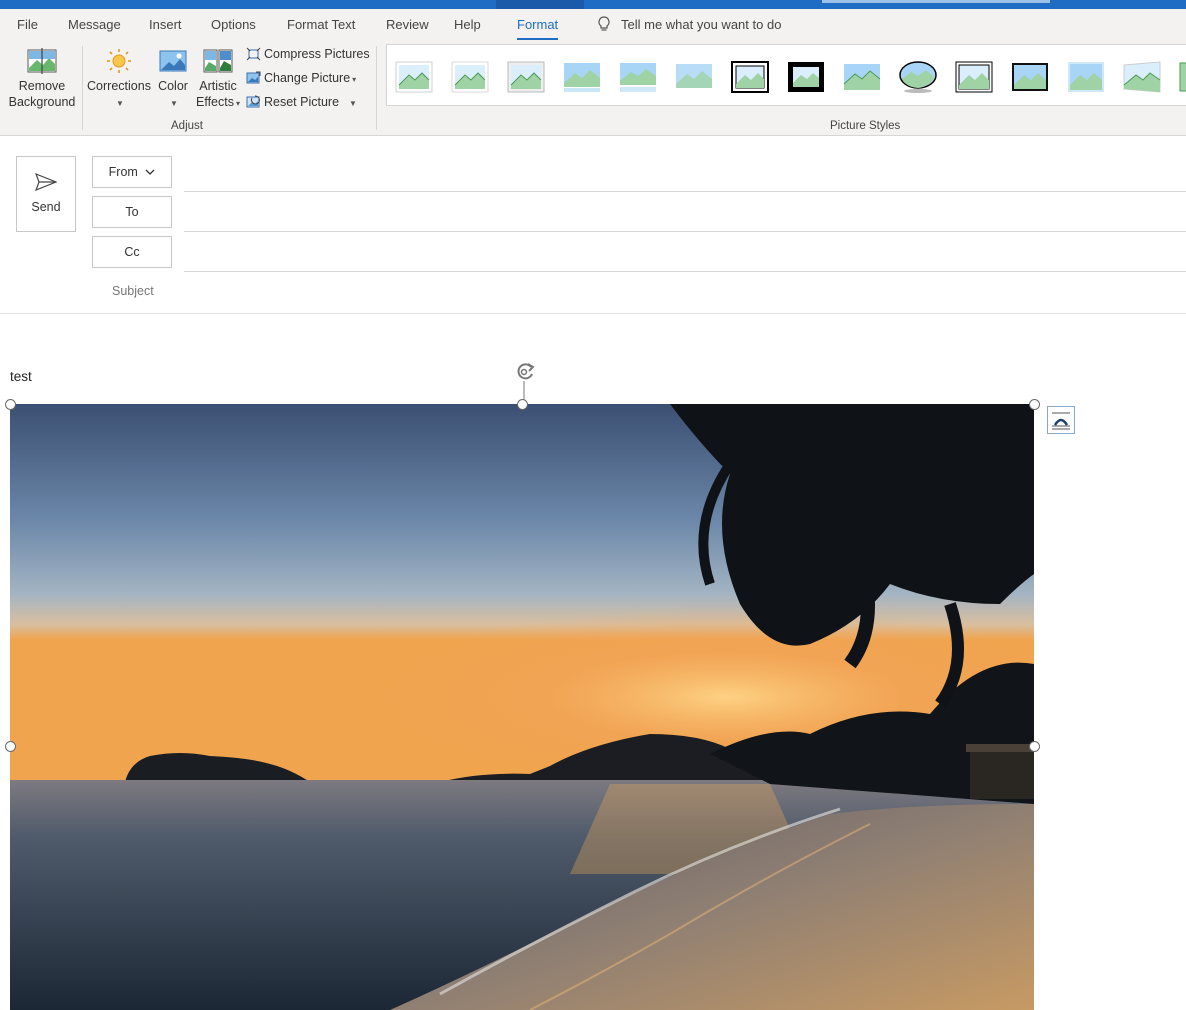  What do you see at coordinates (685, 271) in the screenshot?
I see `cc-field-line` at bounding box center [685, 271].